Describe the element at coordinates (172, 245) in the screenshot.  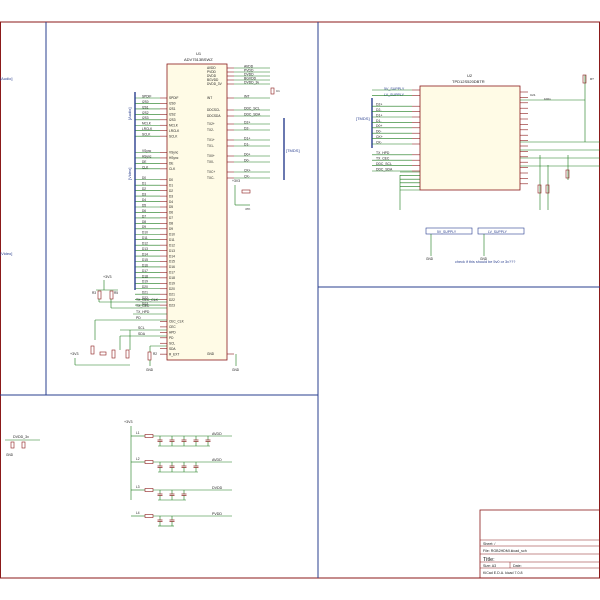
I see `u1-pin-name: D12` at that location.